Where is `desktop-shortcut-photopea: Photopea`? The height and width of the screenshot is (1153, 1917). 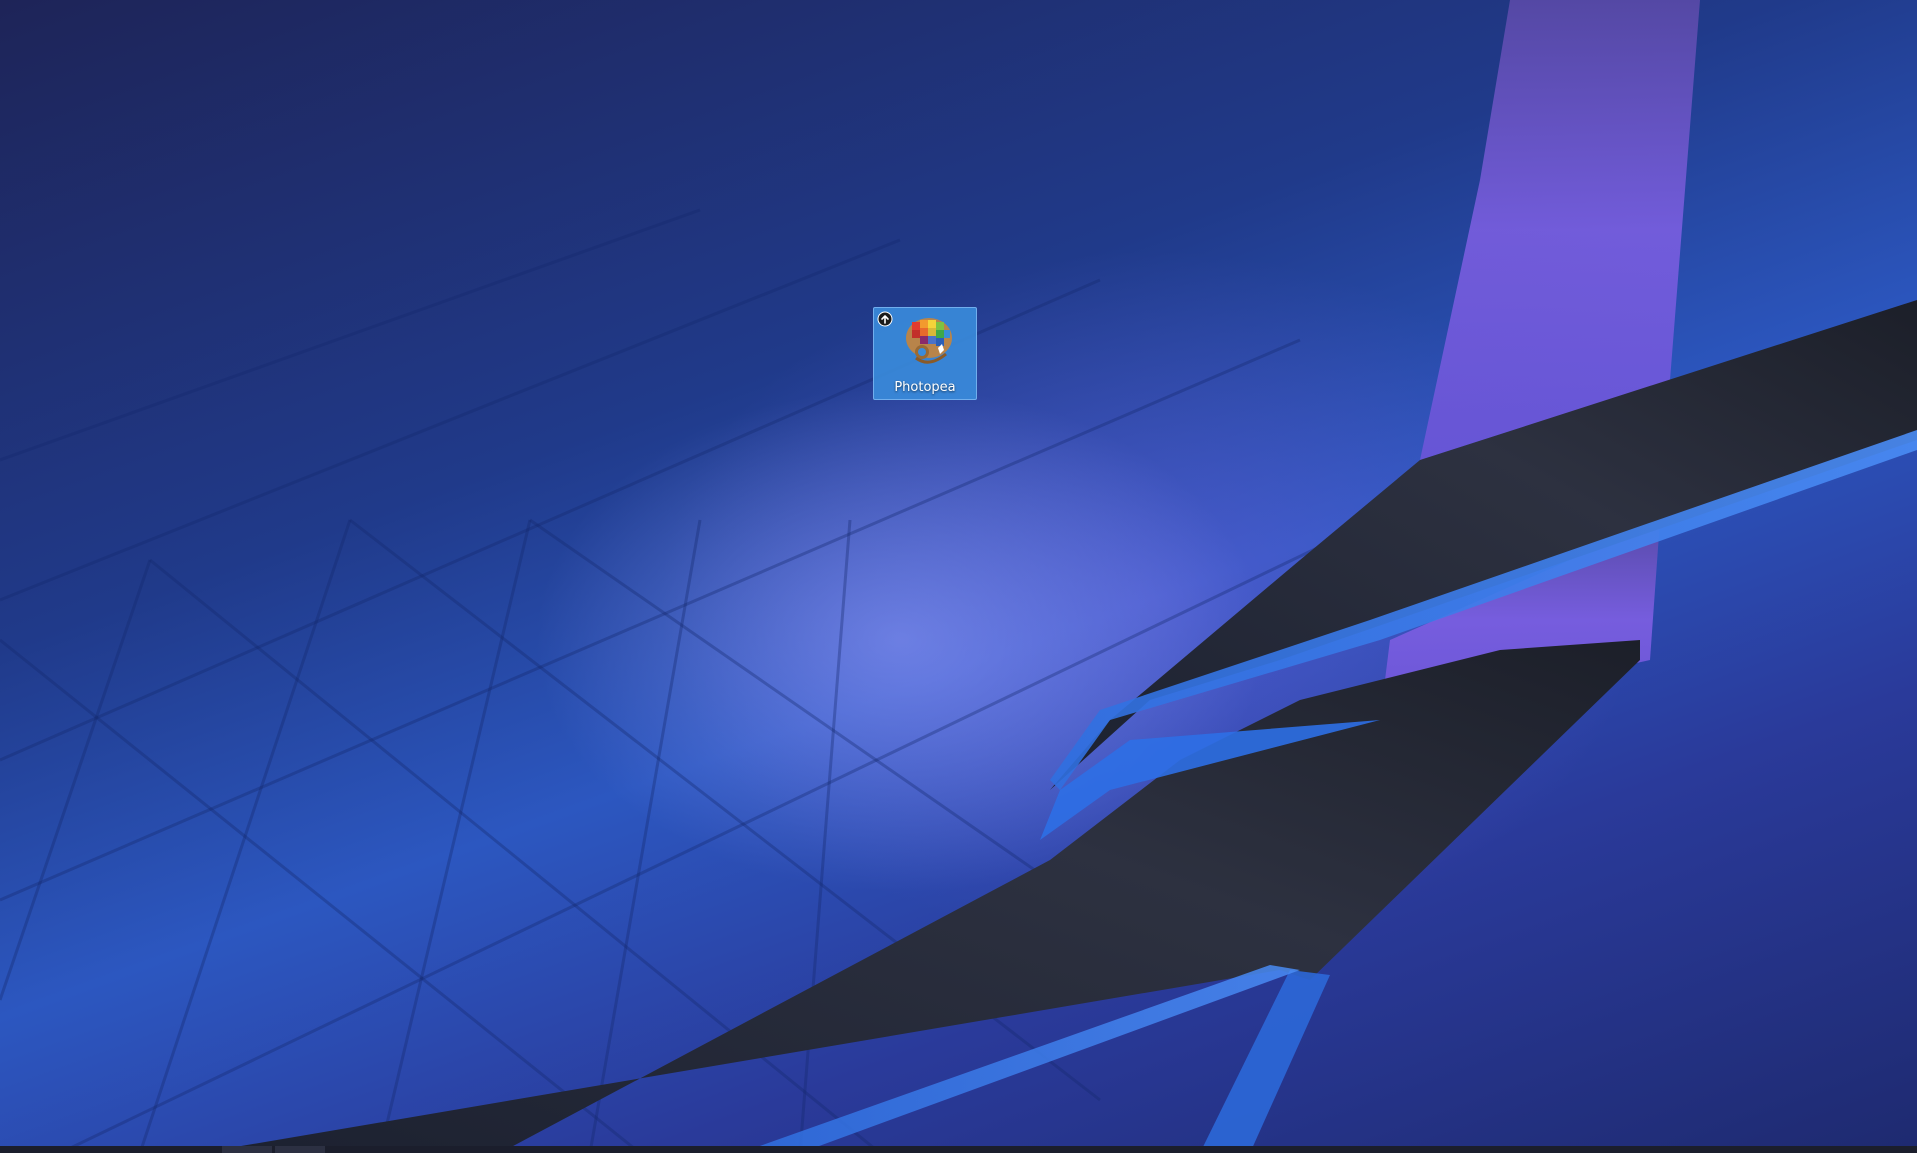
desktop-shortcut-photopea: Photopea is located at coordinates (925, 353).